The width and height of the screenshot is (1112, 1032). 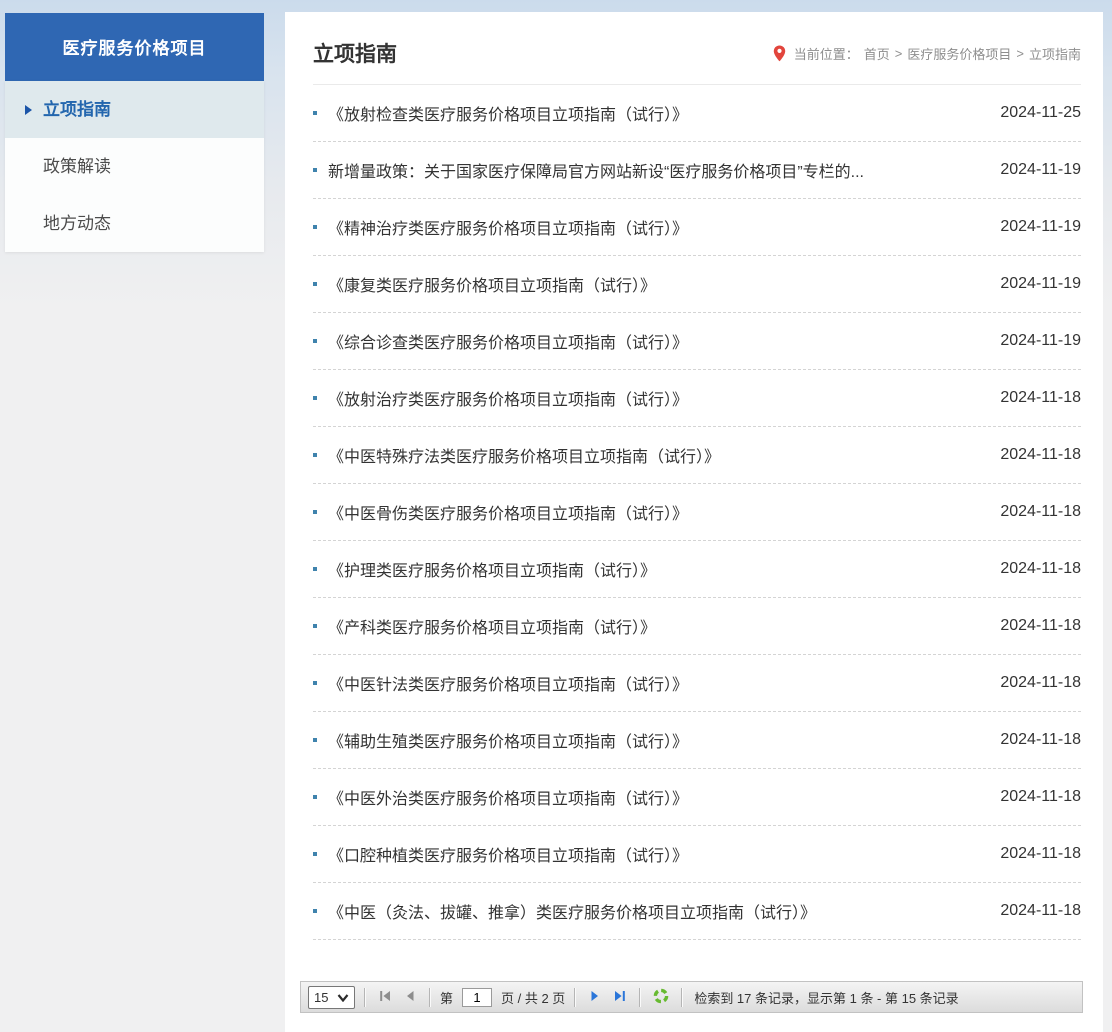 I want to click on chevron-down-icon, so click(x=343, y=997).